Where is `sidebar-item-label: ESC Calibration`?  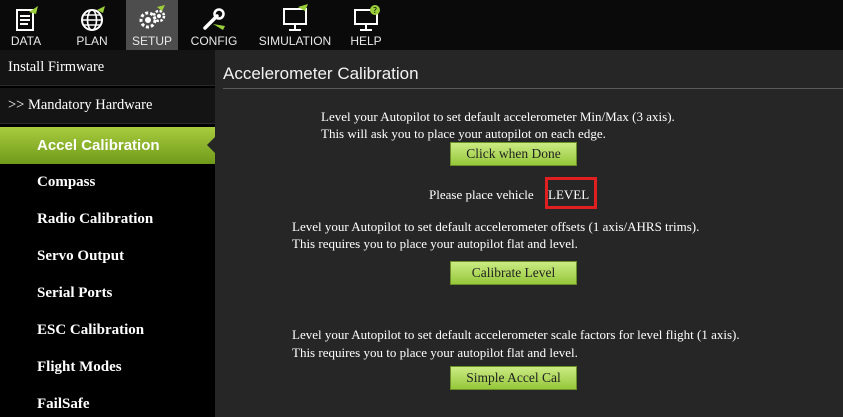
sidebar-item-label: ESC Calibration is located at coordinates (91, 329).